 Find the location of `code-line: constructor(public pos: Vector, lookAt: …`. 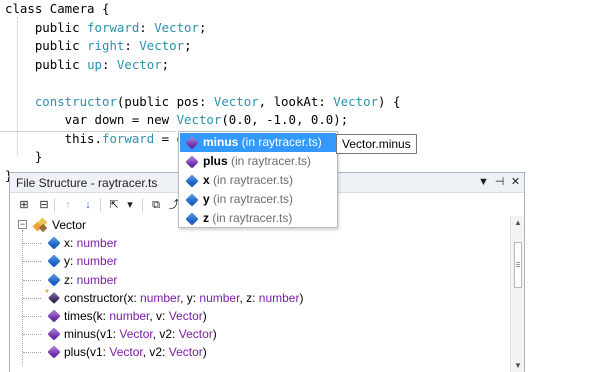

code-line: constructor(public pos: Vector, lookAt: … is located at coordinates (203, 102).